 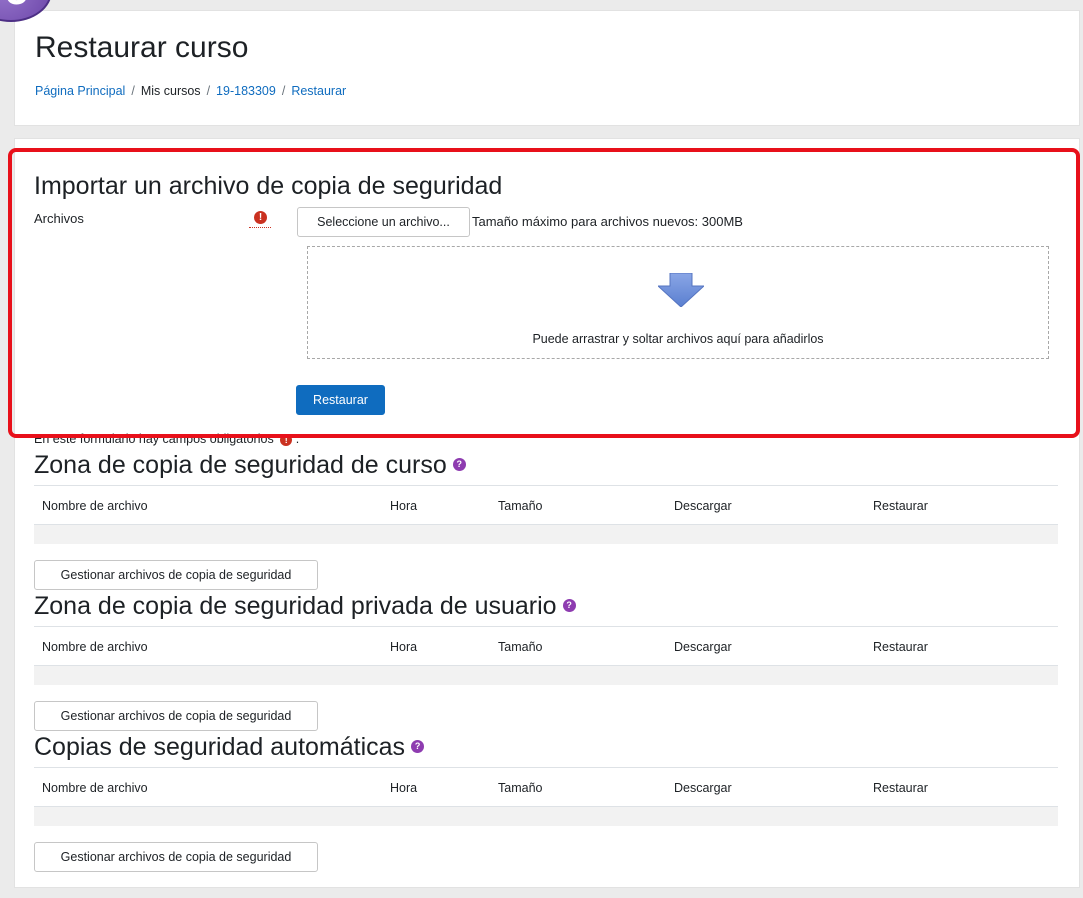 I want to click on step-number: 5, so click(x=17, y=7).